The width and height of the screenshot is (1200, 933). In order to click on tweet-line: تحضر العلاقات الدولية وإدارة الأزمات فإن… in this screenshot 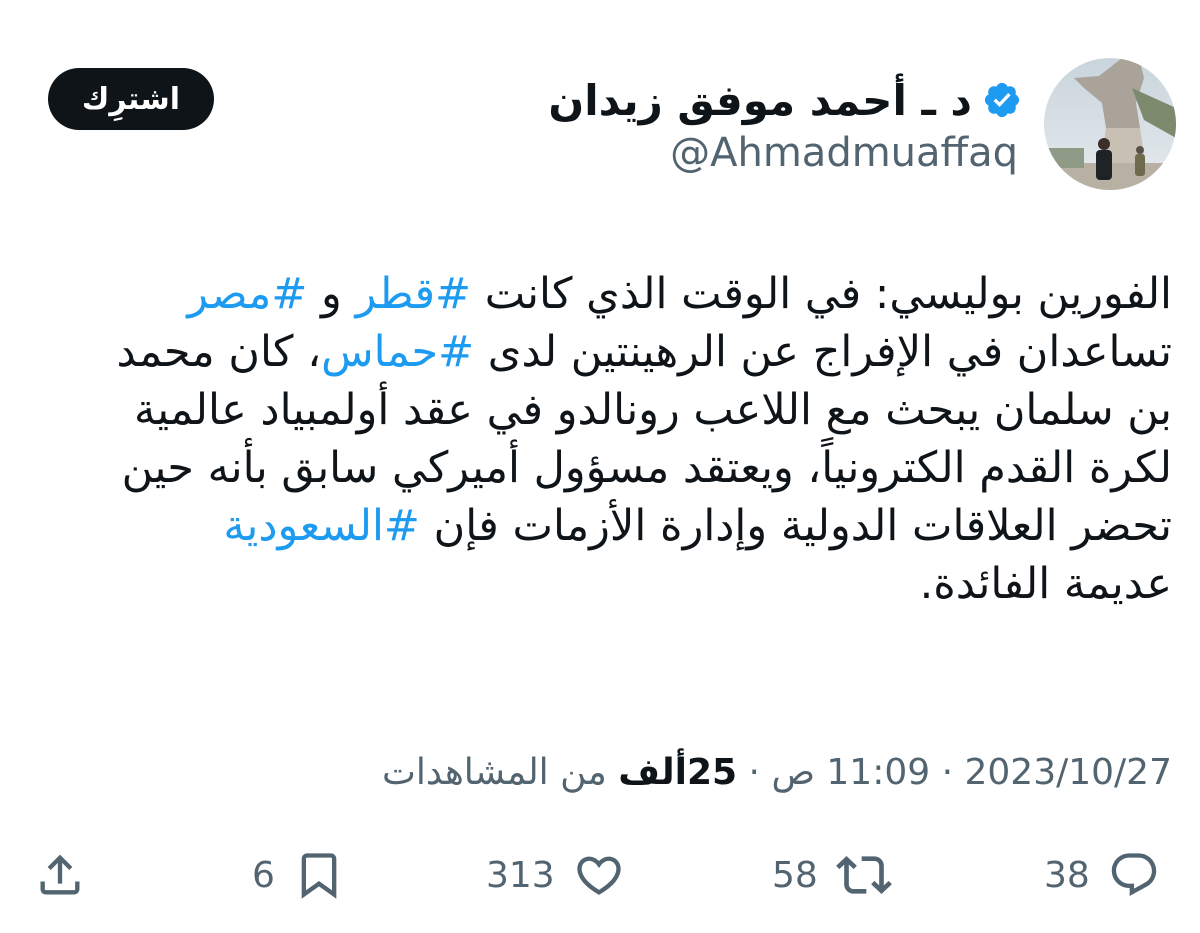, I will do `click(597, 526)`.